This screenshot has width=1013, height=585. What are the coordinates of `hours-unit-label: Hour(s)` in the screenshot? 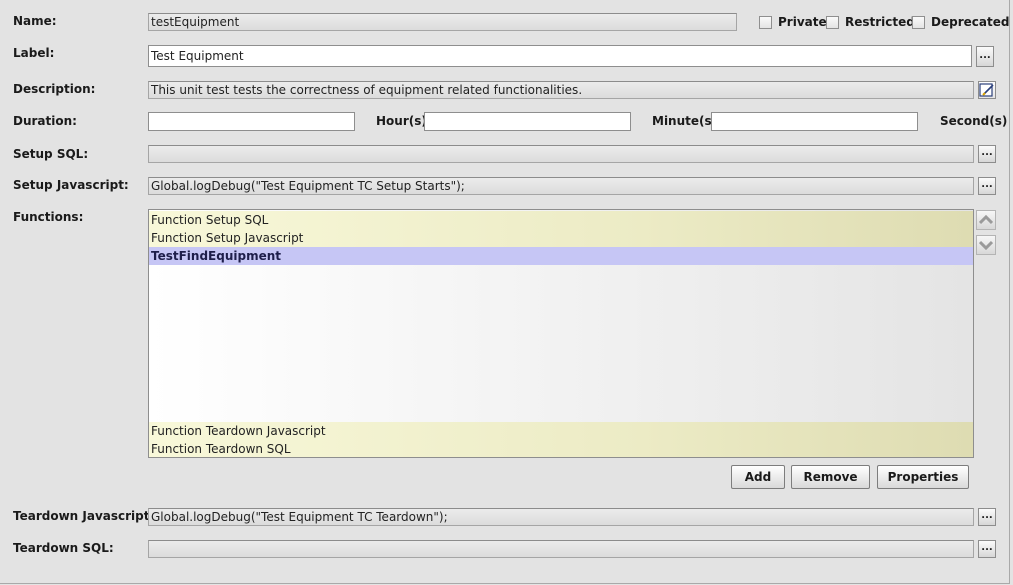 It's located at (401, 121).